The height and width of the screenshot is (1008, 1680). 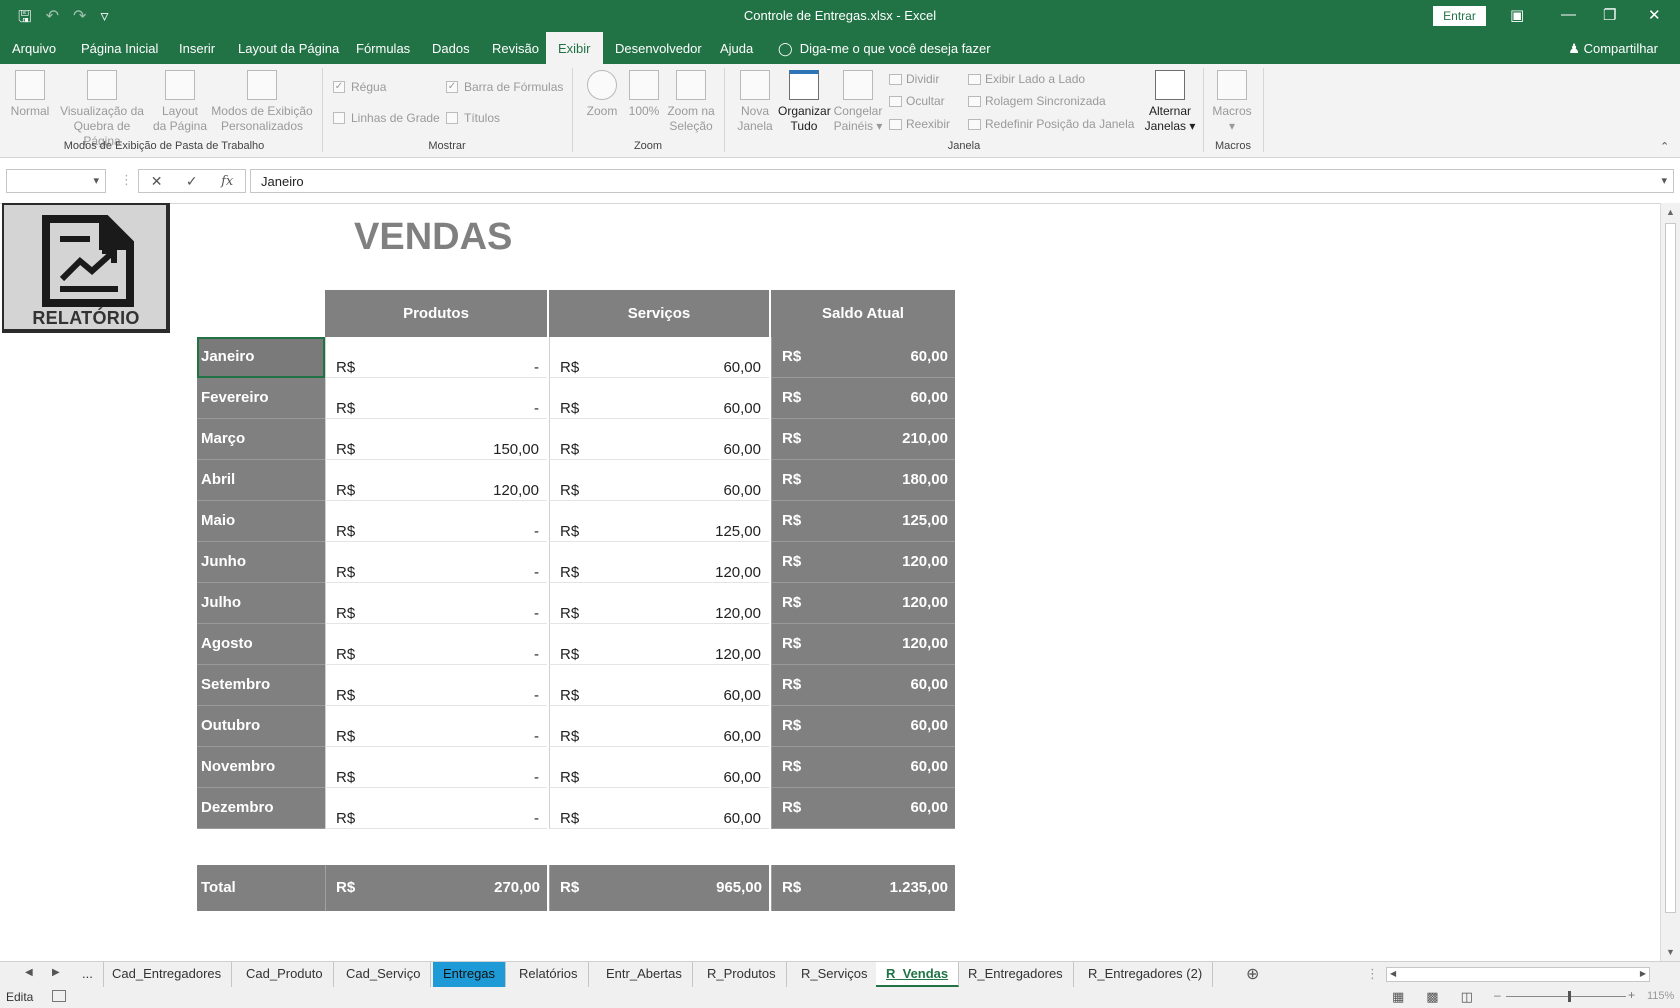 What do you see at coordinates (504, 87) in the screenshot?
I see `formula-bar-checkbox: ✓ Barra de Fórmulas` at bounding box center [504, 87].